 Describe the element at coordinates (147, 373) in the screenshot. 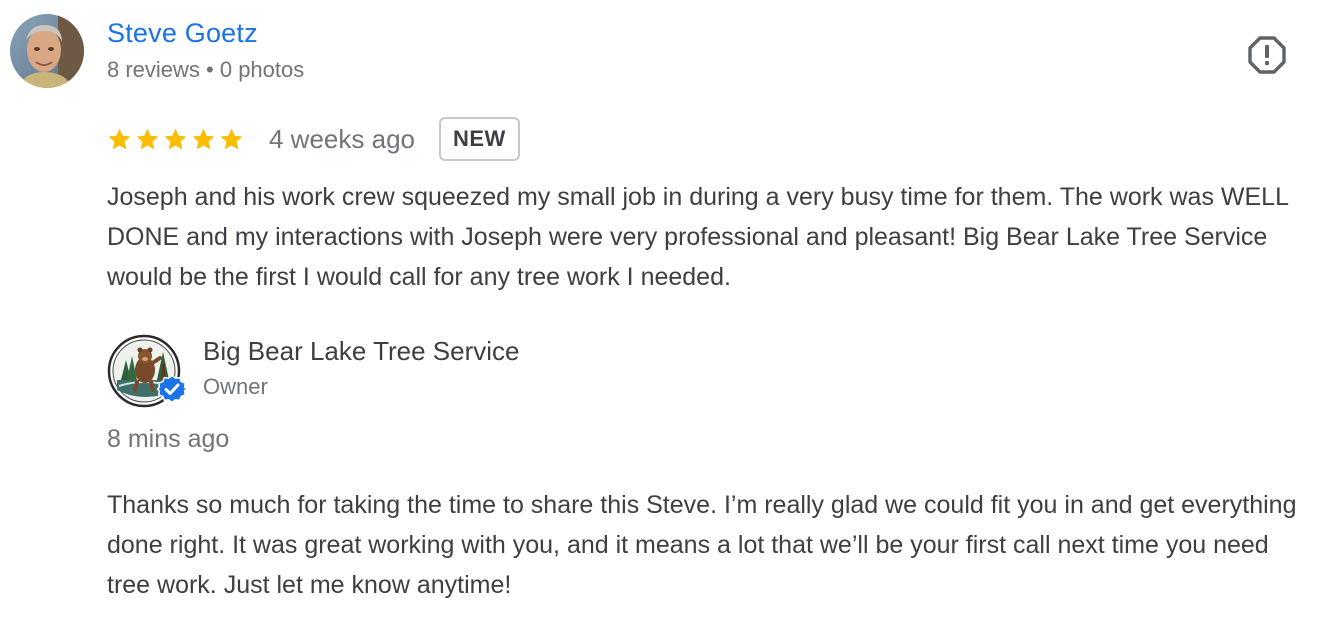

I see `owner-logo` at that location.